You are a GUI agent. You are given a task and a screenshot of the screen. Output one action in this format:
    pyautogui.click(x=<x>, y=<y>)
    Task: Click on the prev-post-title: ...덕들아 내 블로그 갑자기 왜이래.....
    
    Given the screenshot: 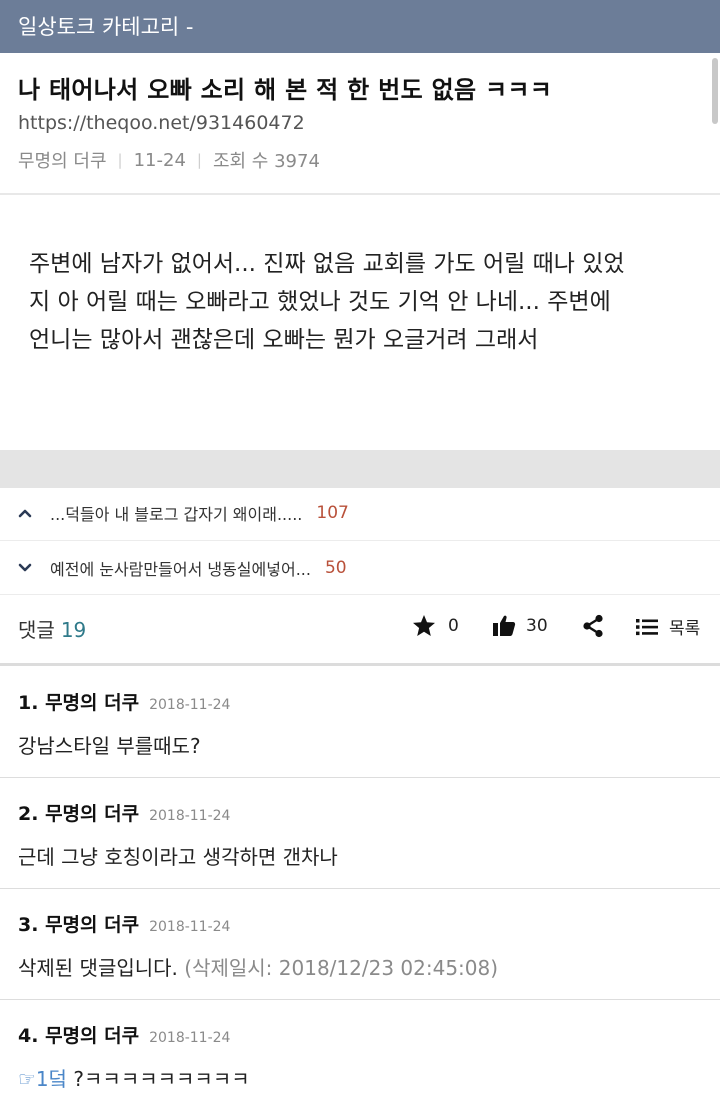 What is the action you would take?
    pyautogui.click(x=176, y=514)
    